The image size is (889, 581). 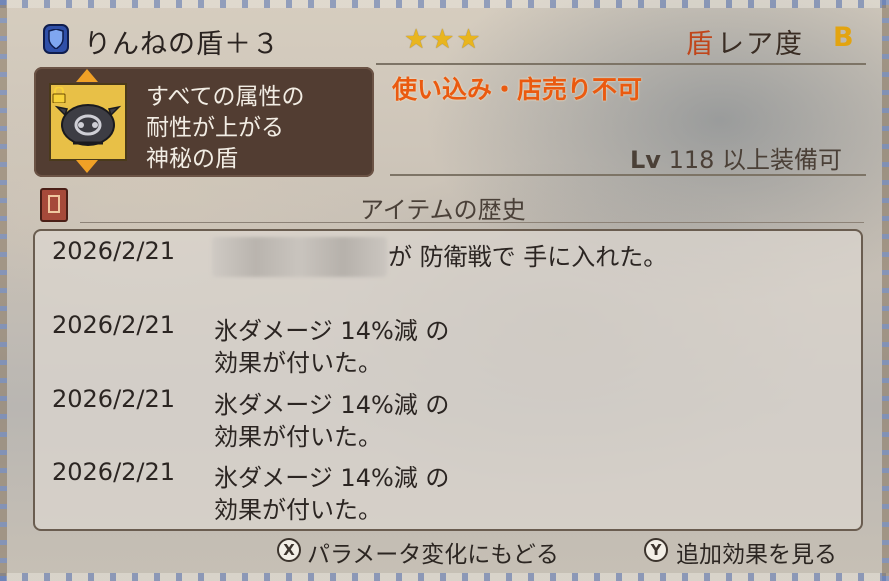 I want to click on back-to-parameters-button: パラメータ変化にもどる, so click(x=433, y=552).